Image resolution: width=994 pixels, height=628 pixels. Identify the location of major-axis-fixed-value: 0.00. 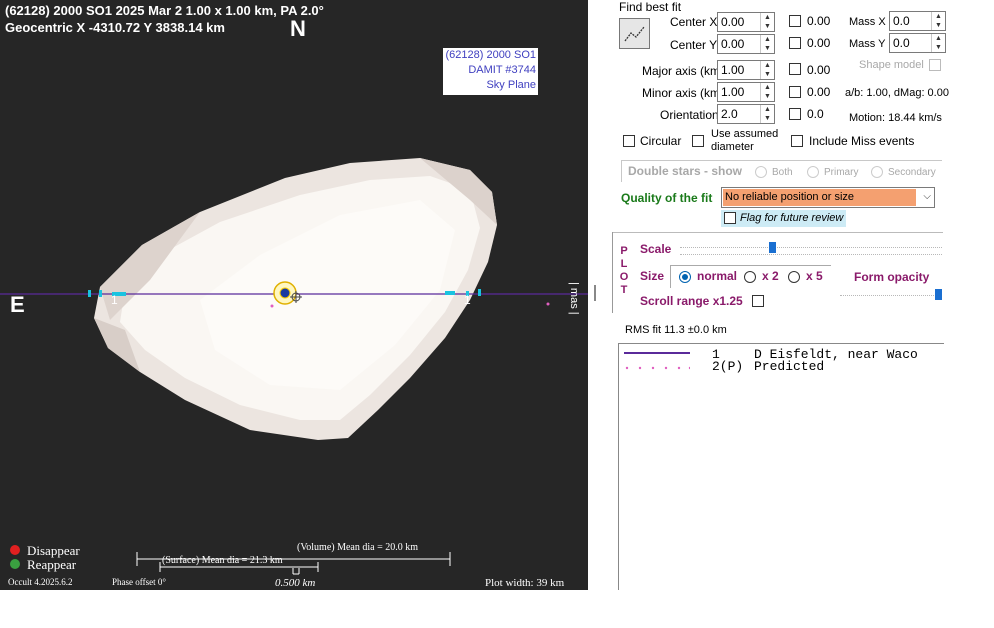
(819, 70).